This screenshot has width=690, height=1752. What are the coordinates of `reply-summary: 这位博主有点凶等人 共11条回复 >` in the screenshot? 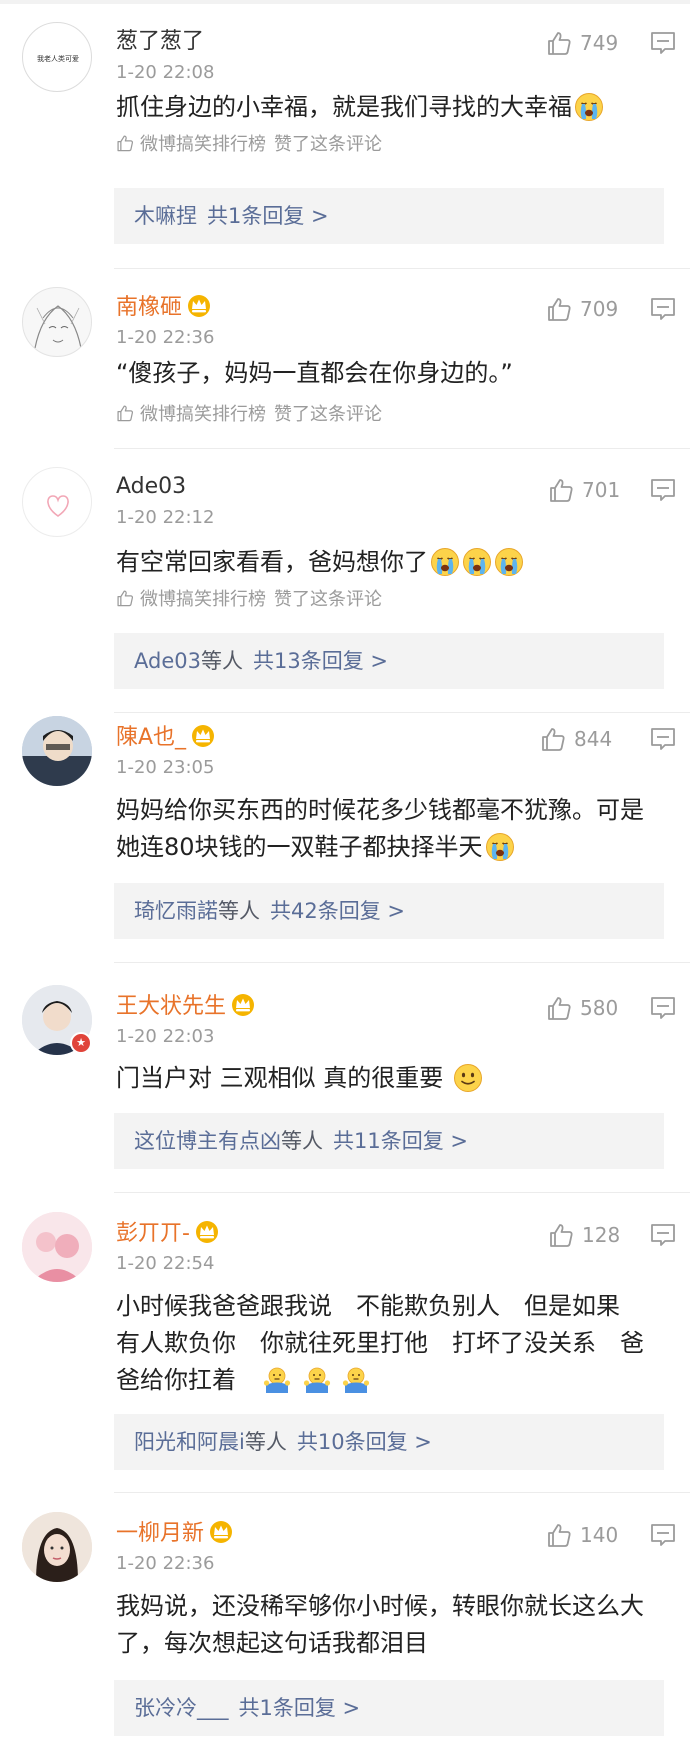 It's located at (389, 1141).